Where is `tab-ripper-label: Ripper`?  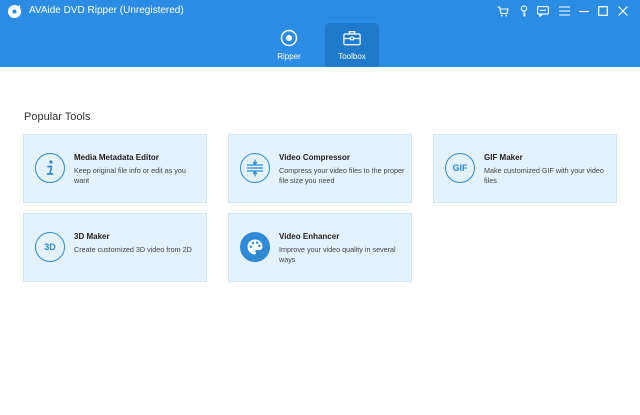 tab-ripper-label: Ripper is located at coordinates (289, 56).